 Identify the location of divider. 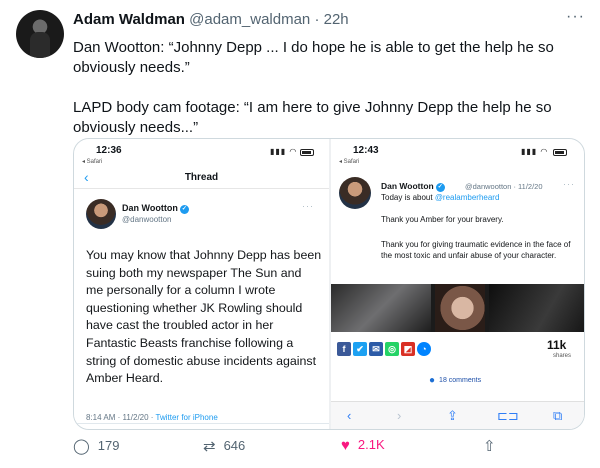
(201, 423).